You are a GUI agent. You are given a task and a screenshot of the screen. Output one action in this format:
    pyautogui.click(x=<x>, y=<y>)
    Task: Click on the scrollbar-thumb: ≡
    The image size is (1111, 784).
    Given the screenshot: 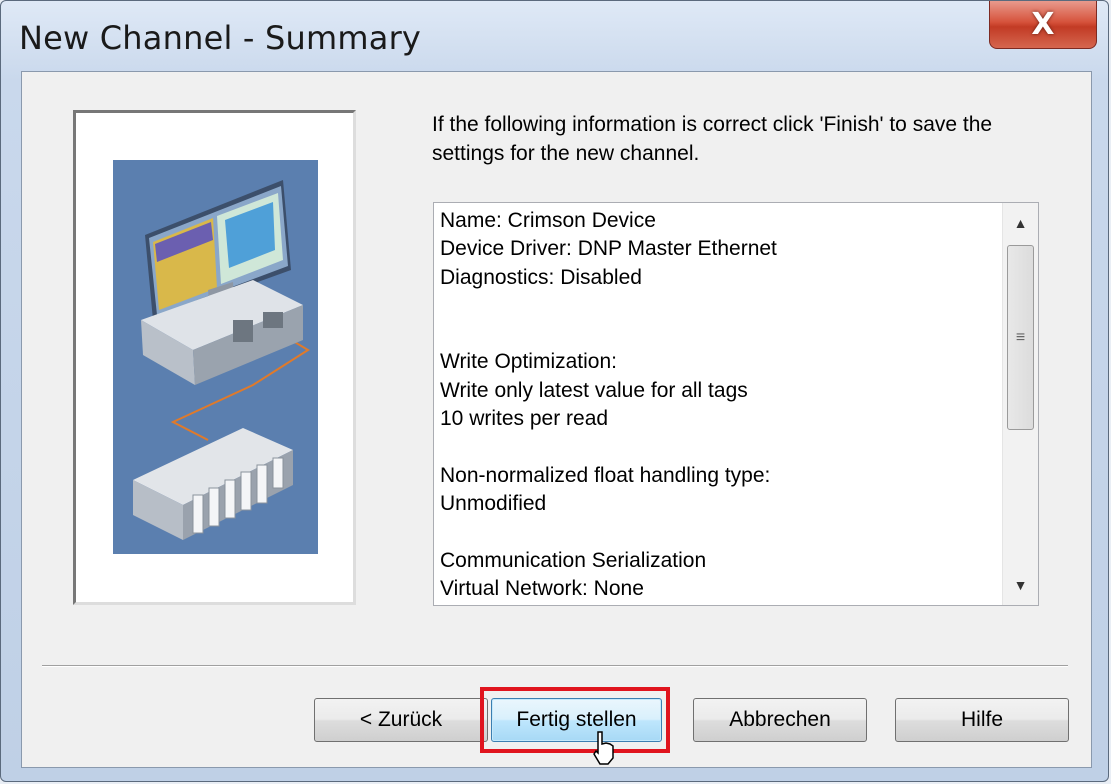 What is the action you would take?
    pyautogui.click(x=1020, y=337)
    